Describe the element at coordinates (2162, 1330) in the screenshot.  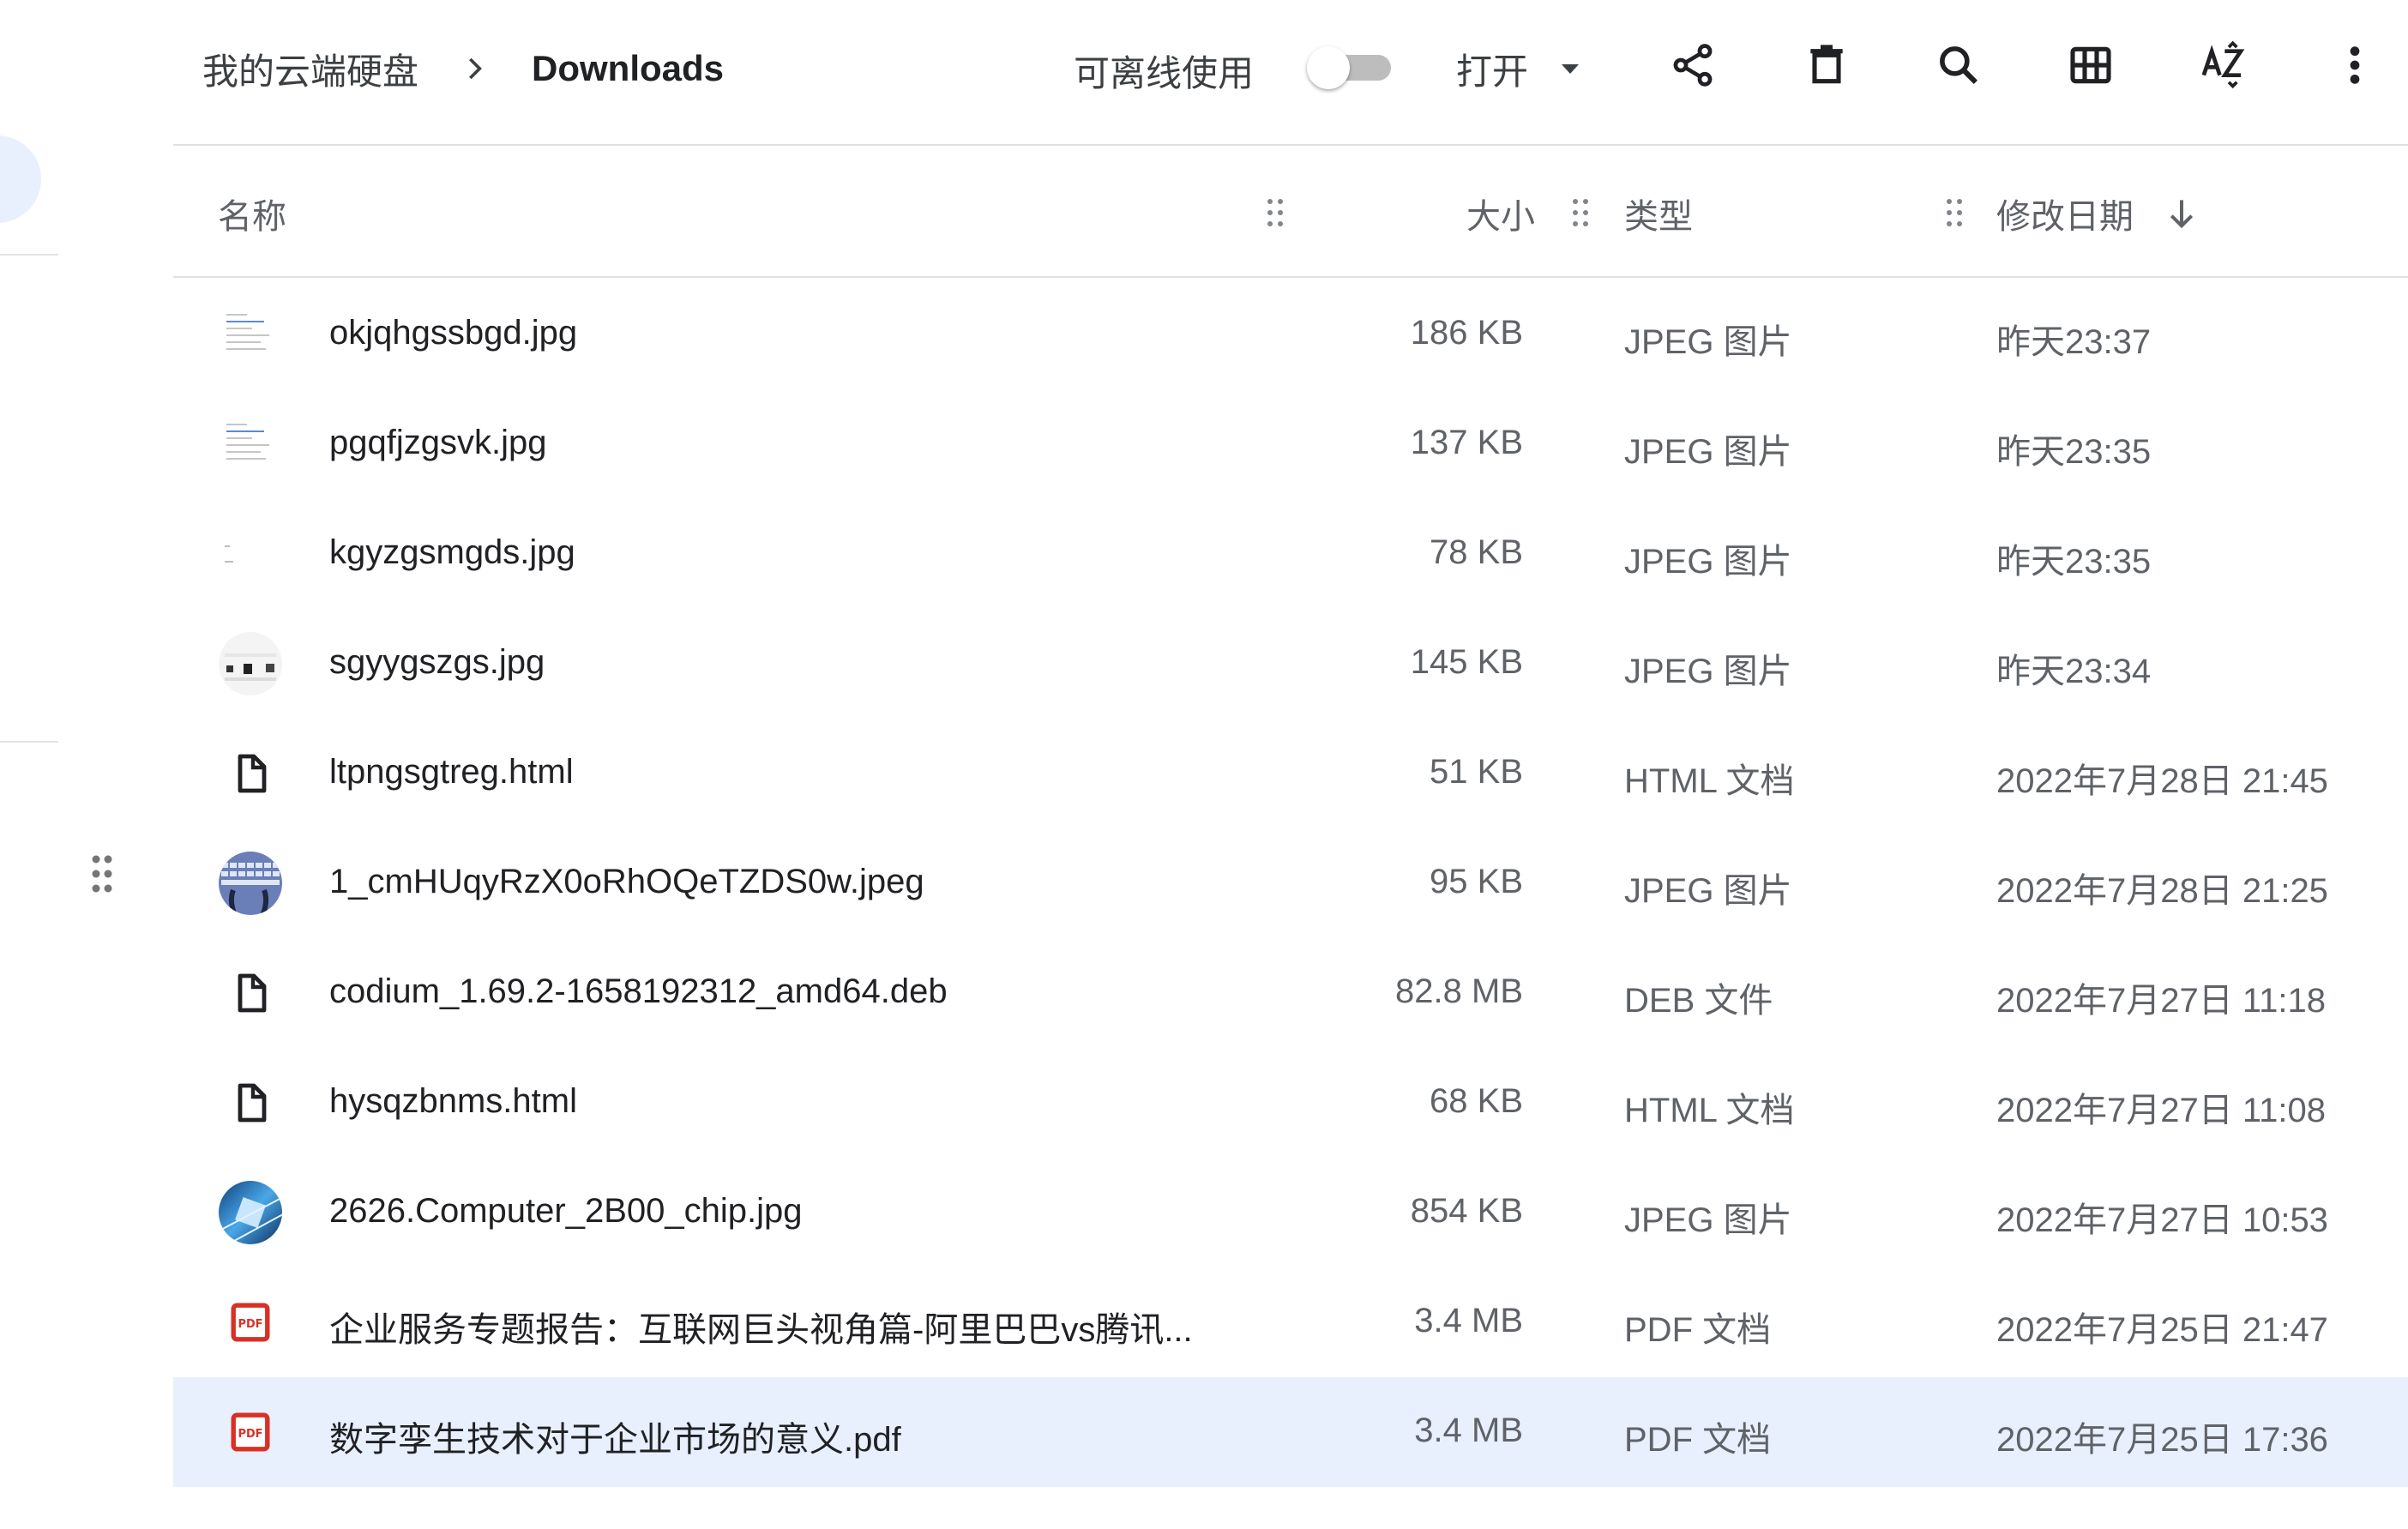
I see `file-modified-date: 2022年7月25日 21:47` at that location.